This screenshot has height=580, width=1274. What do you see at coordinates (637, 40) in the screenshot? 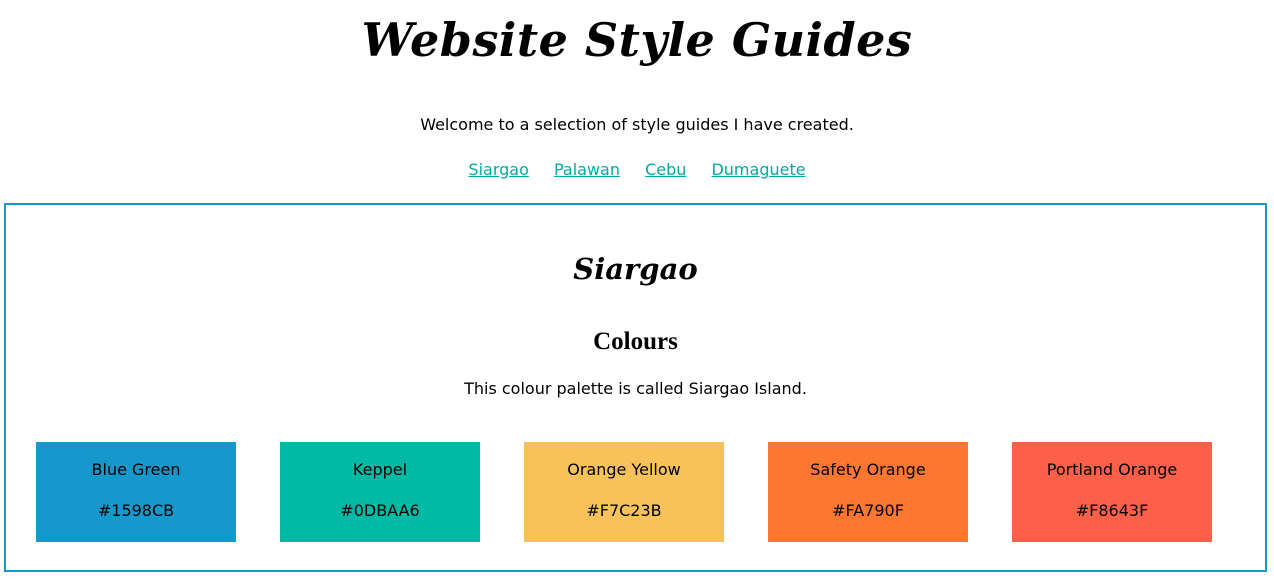
I see `page-title: Website Style Guides` at bounding box center [637, 40].